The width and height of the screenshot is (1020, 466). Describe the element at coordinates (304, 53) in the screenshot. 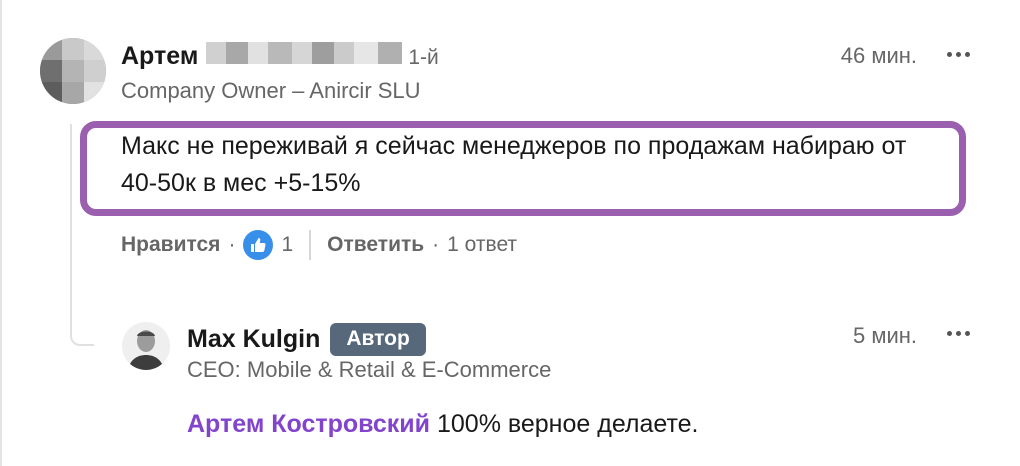

I see `redacted-surname` at that location.